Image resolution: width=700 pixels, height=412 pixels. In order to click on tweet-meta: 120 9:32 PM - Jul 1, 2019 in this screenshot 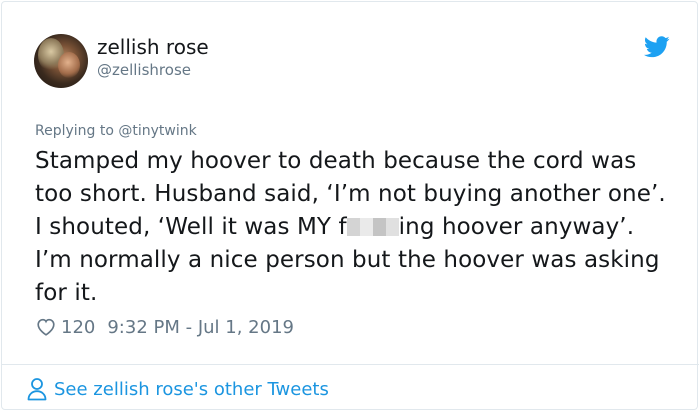, I will do `click(164, 327)`.